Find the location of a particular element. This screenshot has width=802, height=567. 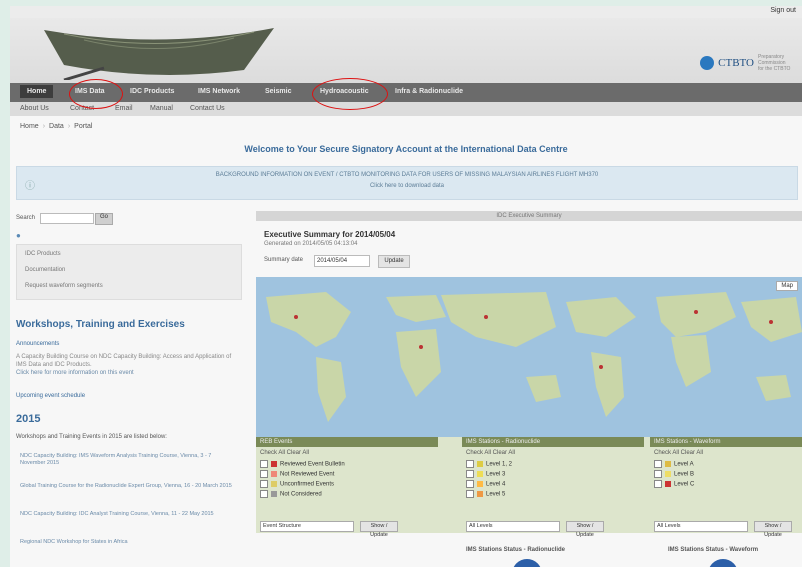

annotation-circle-hydroacoustic is located at coordinates (350, 94).